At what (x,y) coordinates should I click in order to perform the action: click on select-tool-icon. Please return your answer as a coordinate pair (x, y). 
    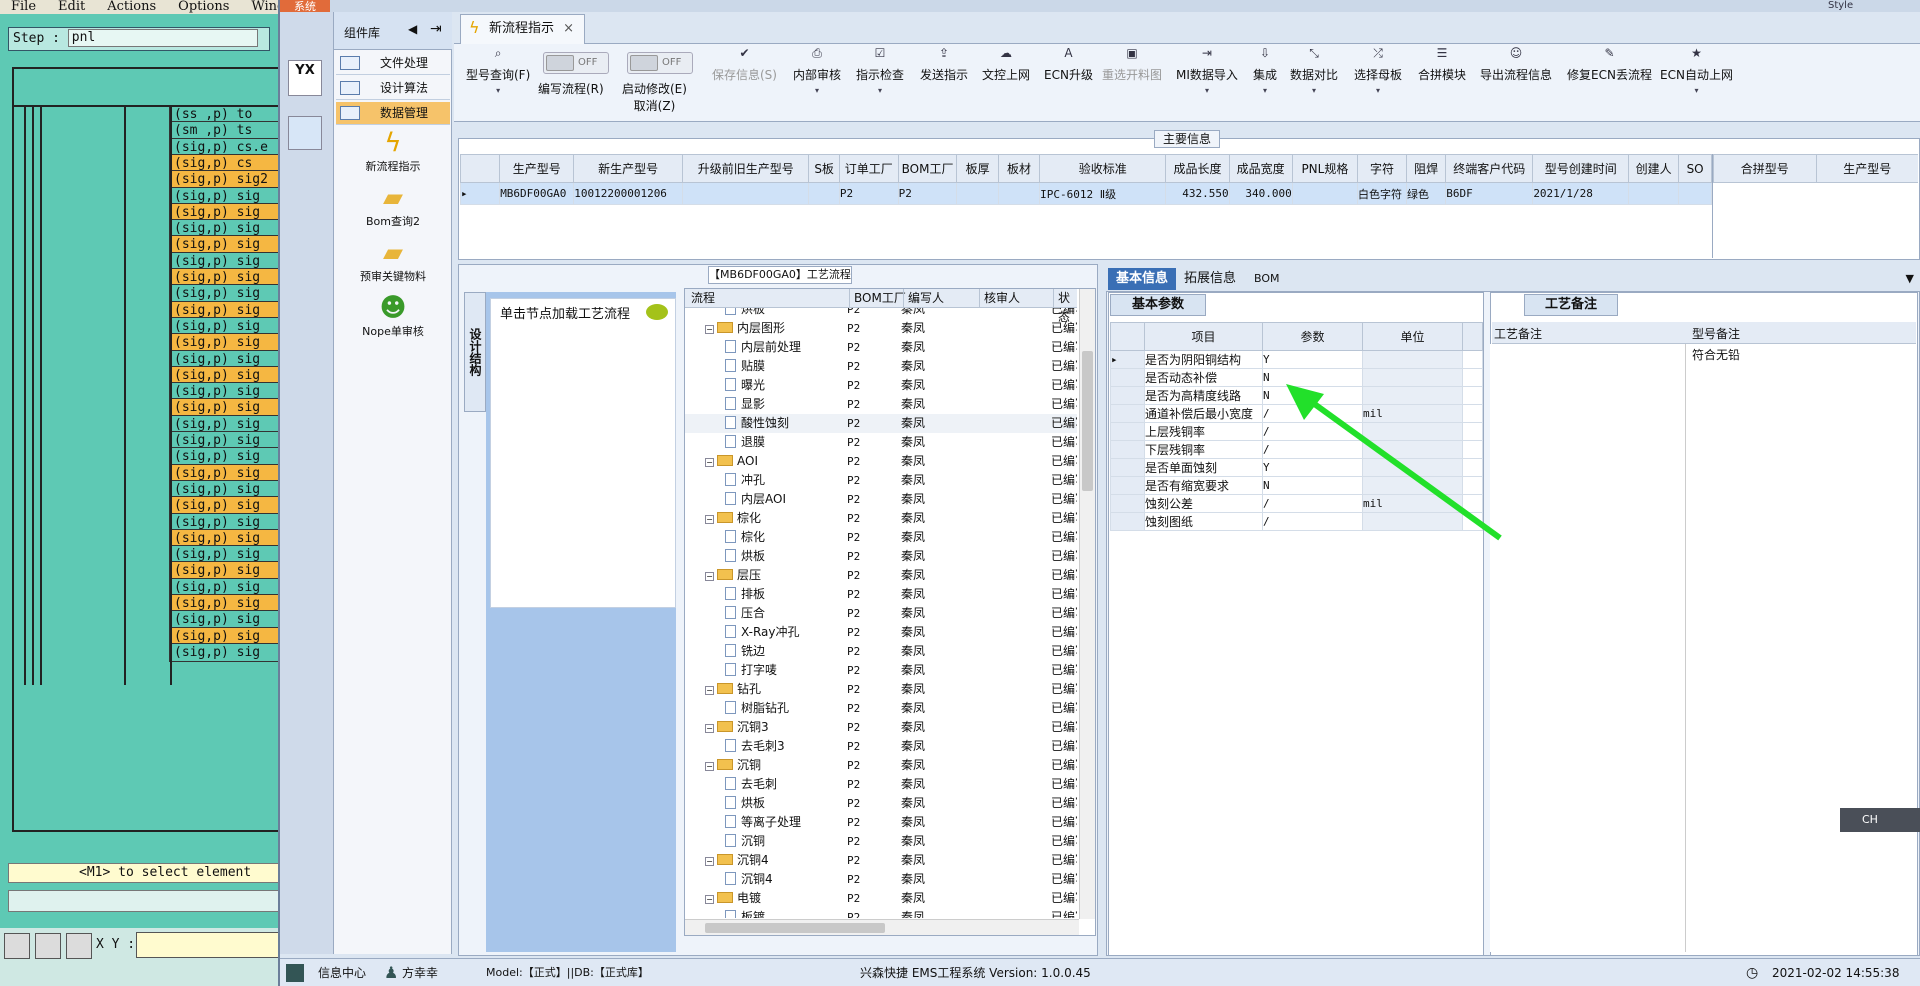
    Looking at the image, I should click on (17, 946).